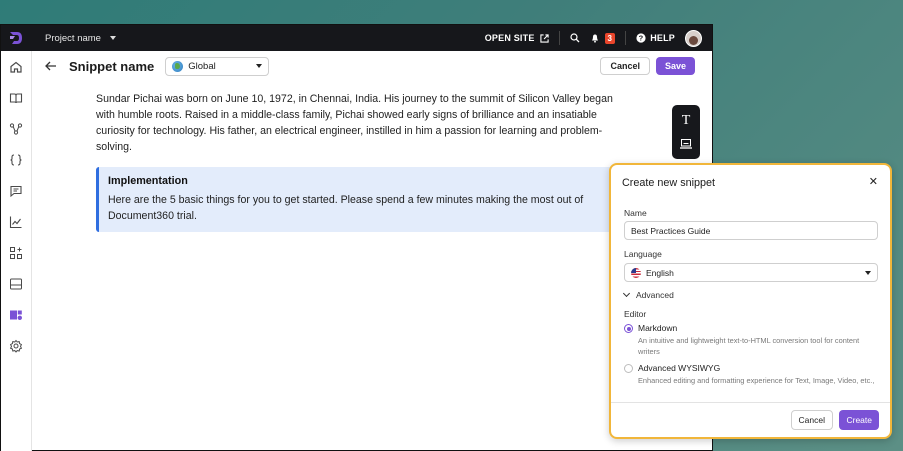  I want to click on back-arrow-icon, so click(51, 66).